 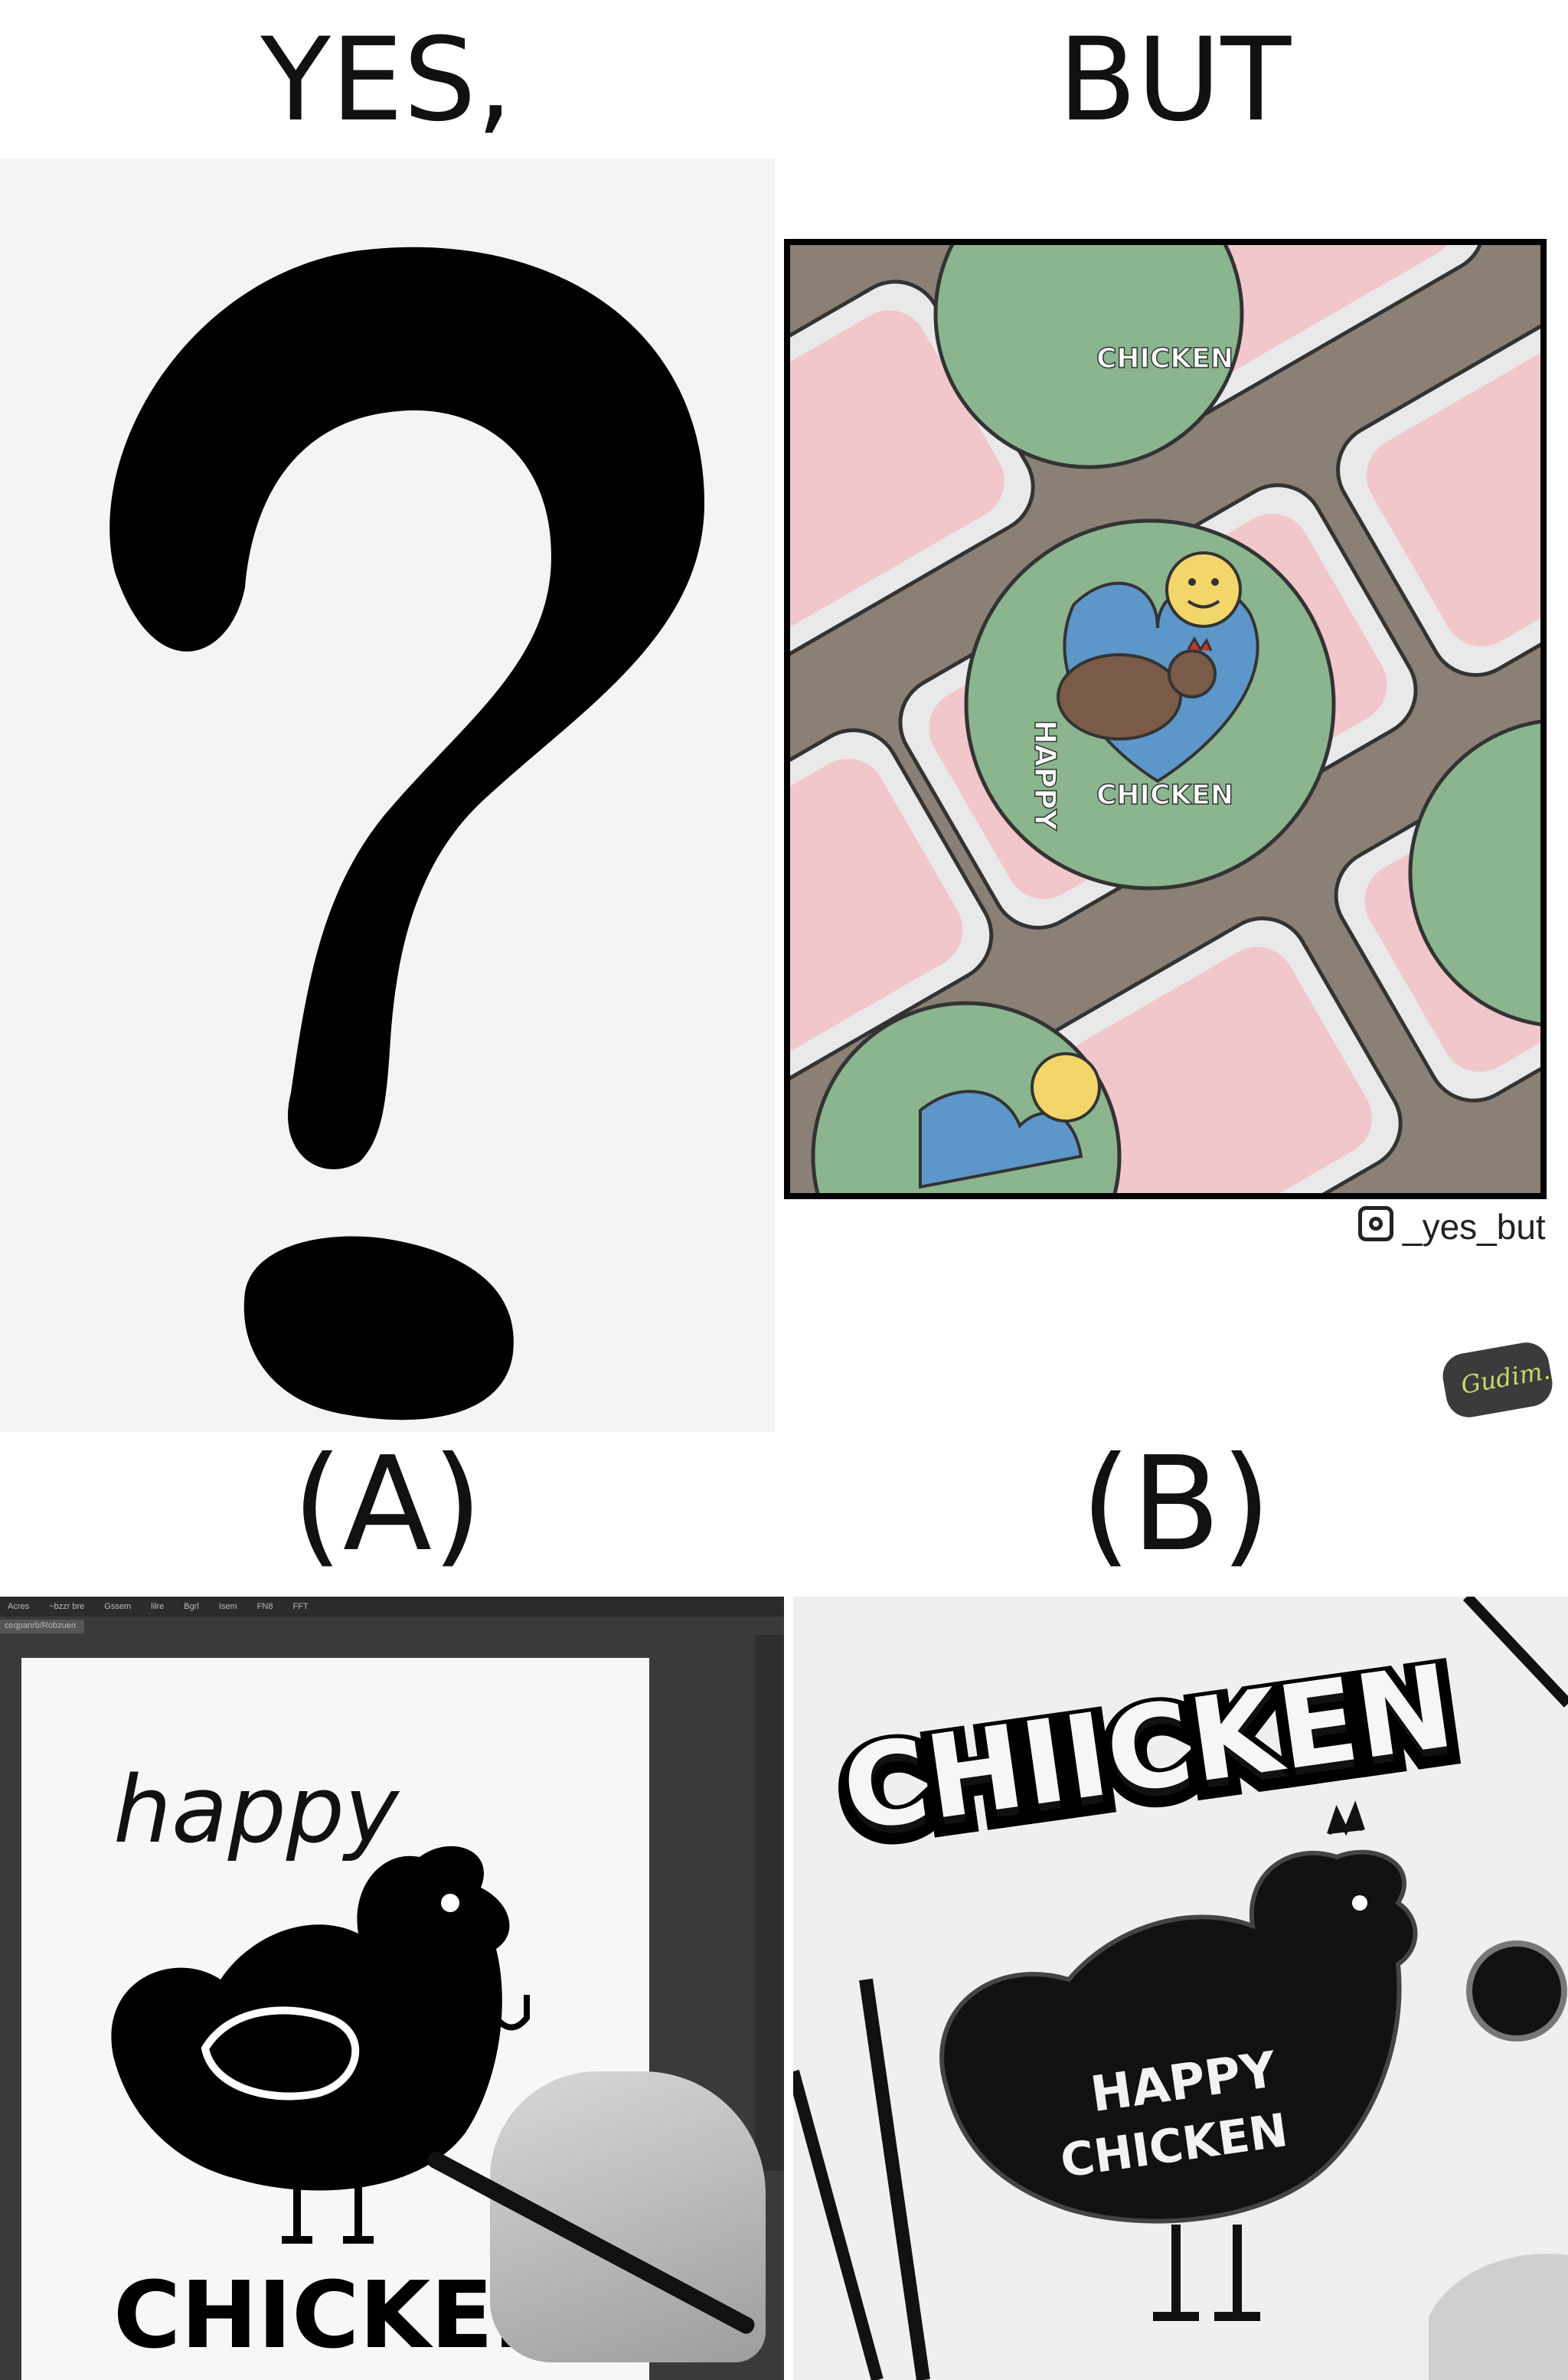 I want to click on document-tab-label: ceqpanrb/Robzuen, so click(x=40, y=1625).